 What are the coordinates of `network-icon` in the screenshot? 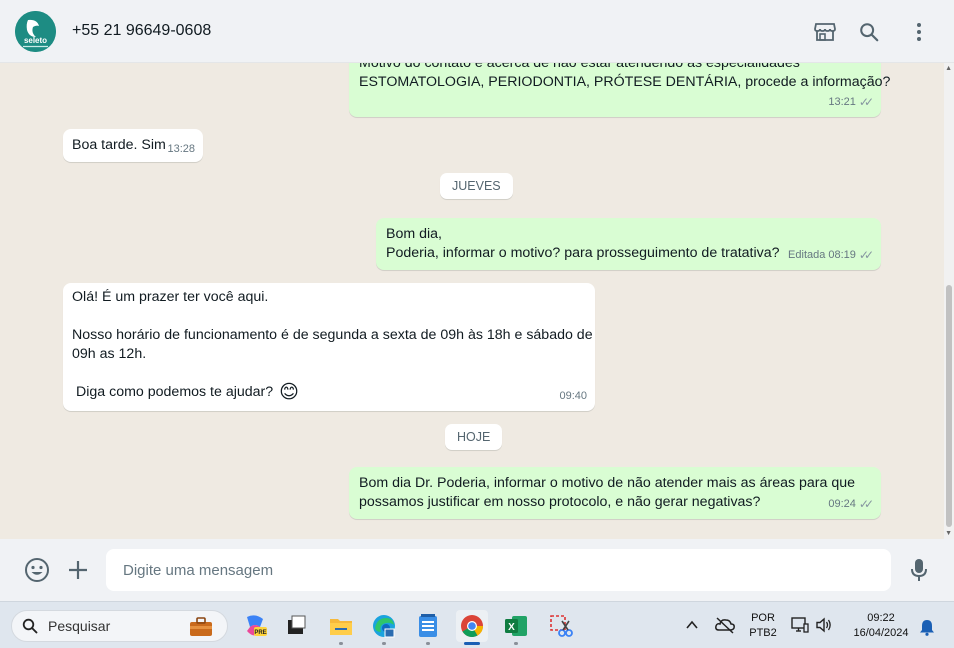 It's located at (800, 627).